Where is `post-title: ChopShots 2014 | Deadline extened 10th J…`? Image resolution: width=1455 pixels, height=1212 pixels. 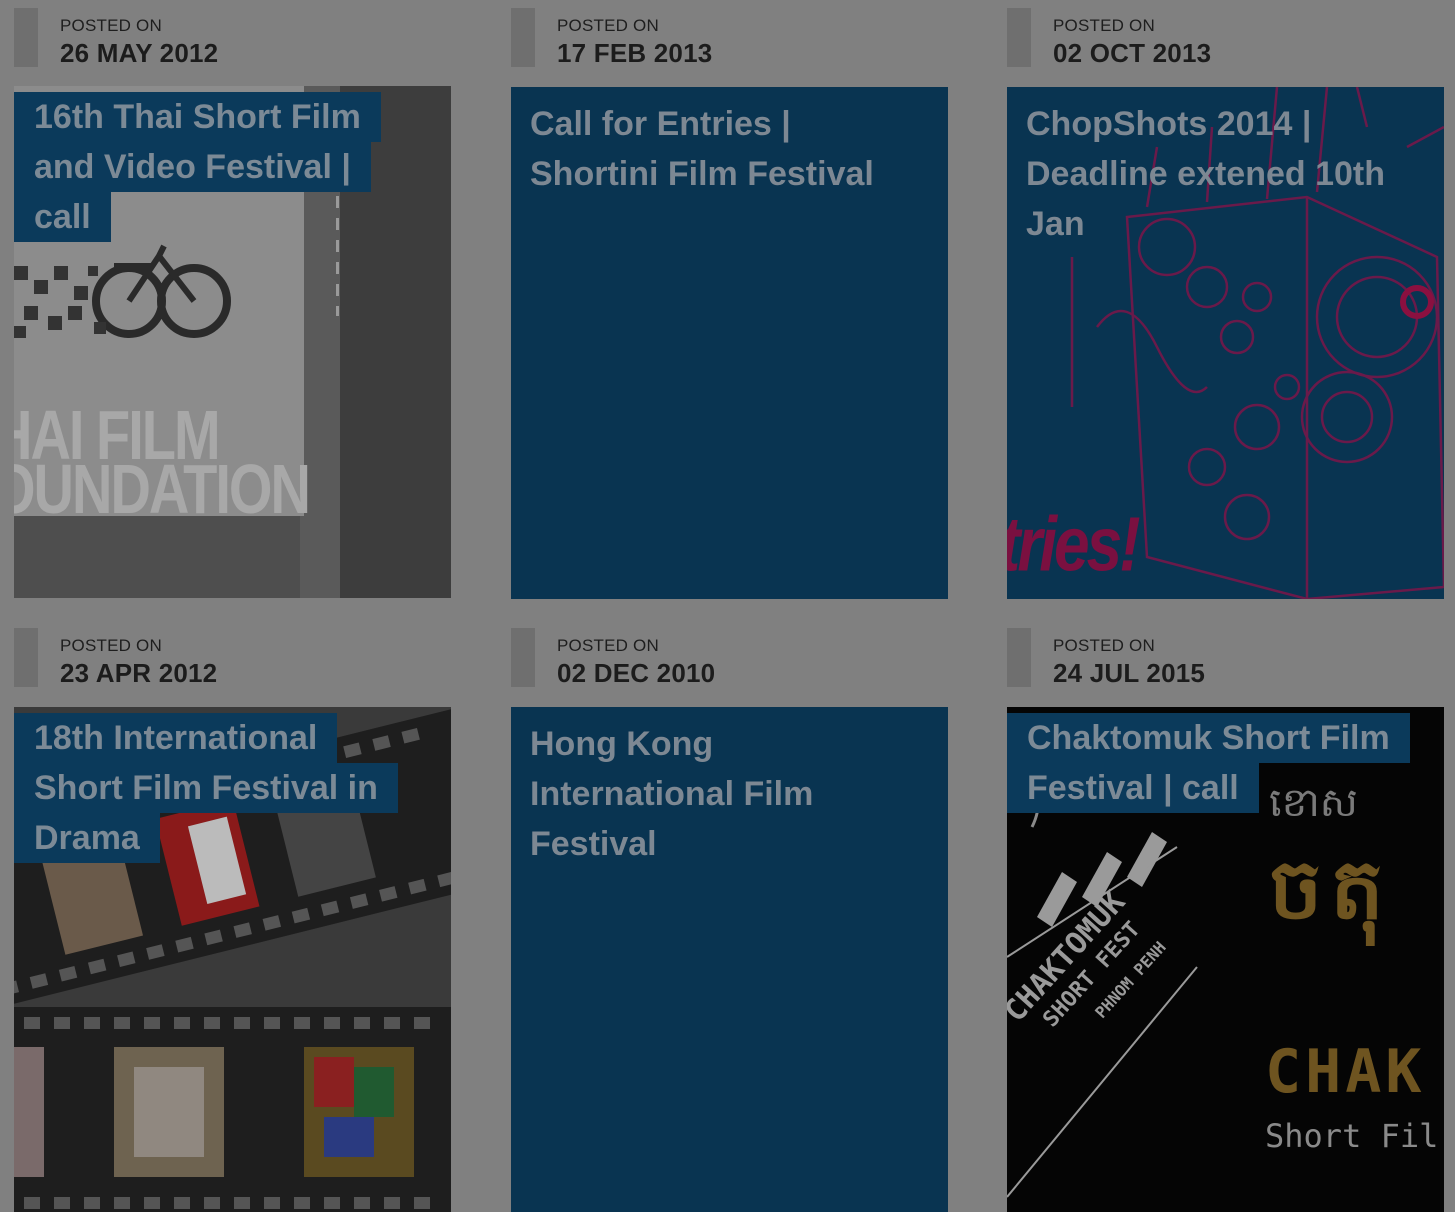
post-title: ChopShots 2014 | Deadline extened 10th J… is located at coordinates (1215, 174).